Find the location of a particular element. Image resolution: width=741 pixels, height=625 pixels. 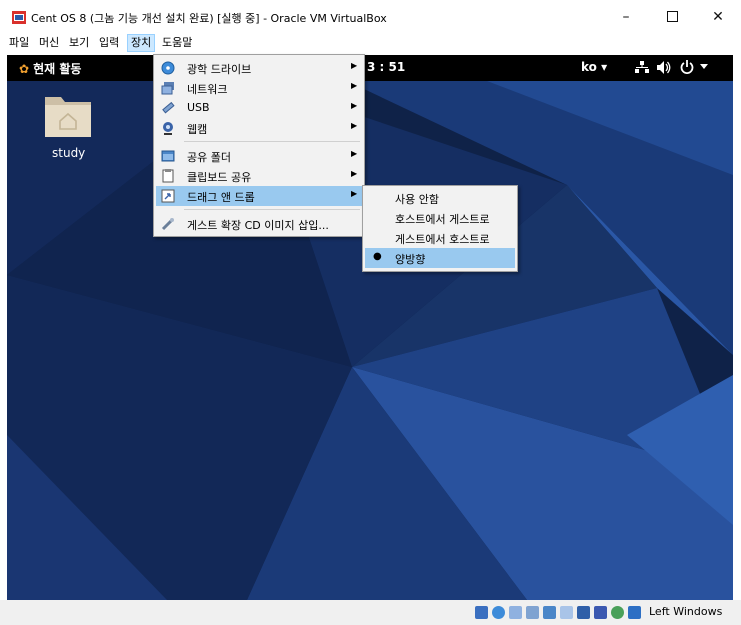

menu-item-shared-folders: 공유 폴더 ▶ is located at coordinates (259, 156).